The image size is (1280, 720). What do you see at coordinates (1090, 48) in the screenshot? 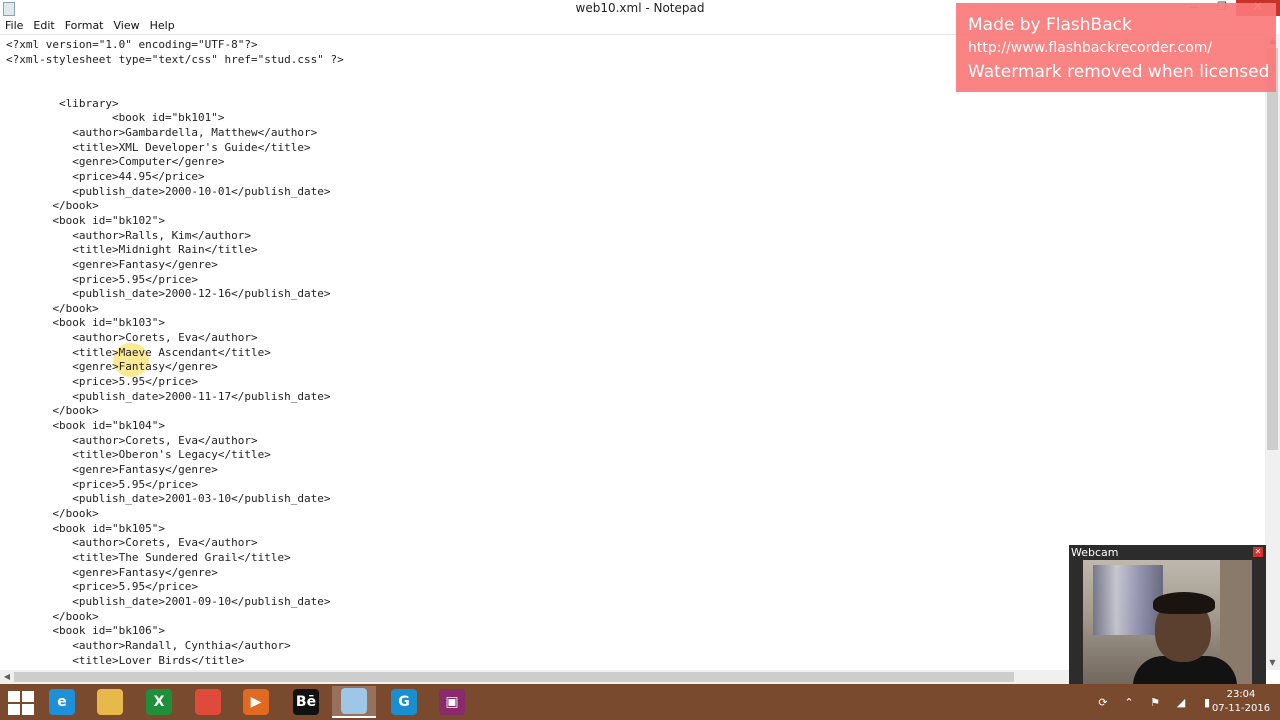
I see `watermark-url: http://www.flashbackrecorder.com/` at bounding box center [1090, 48].